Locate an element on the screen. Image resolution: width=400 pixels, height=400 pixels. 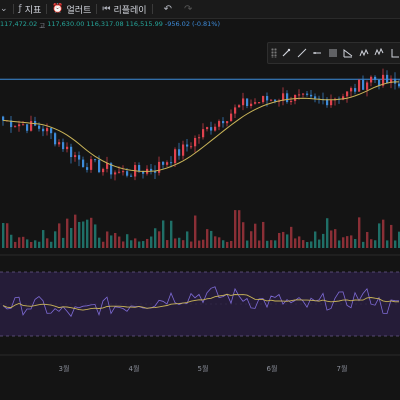
x-axis-label: 7월 is located at coordinates (342, 368).